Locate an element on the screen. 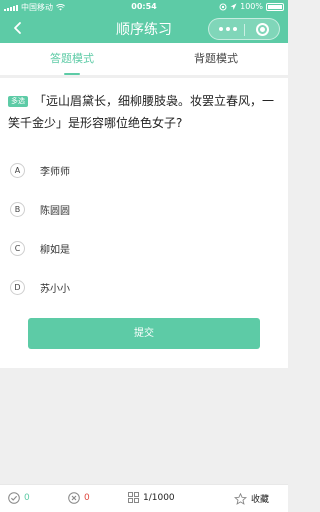 The width and height of the screenshot is (320, 512). favorite-label: 收藏 is located at coordinates (260, 500).